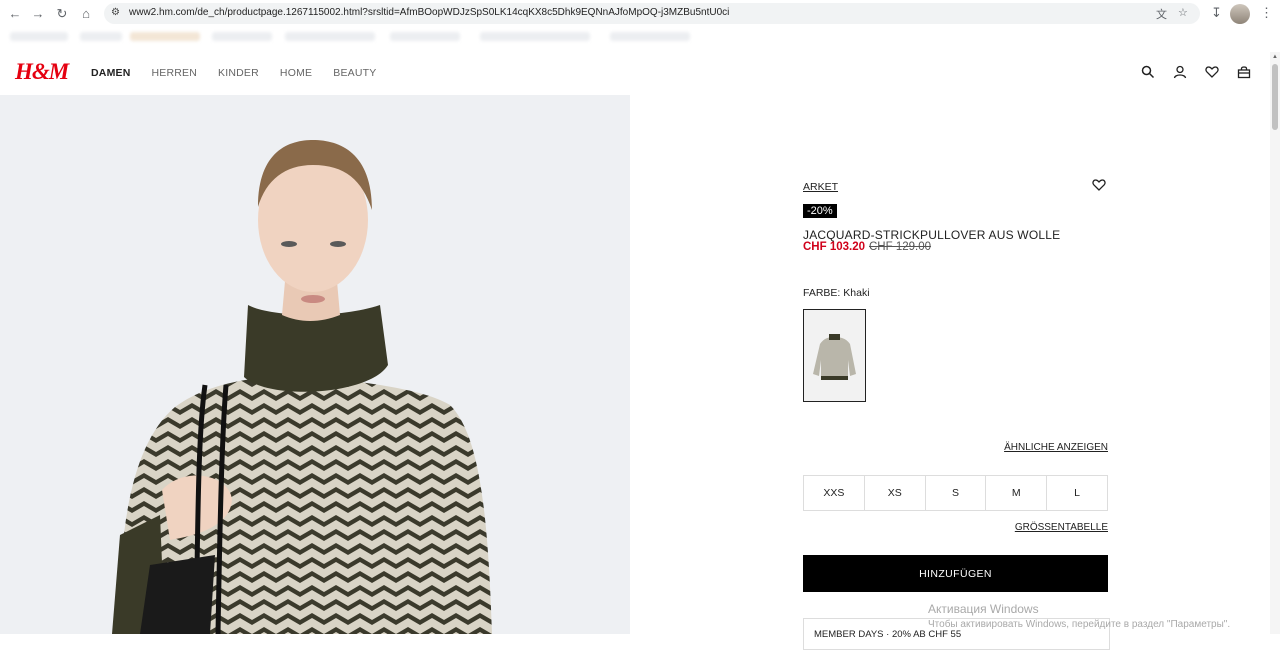 The width and height of the screenshot is (1280, 650). What do you see at coordinates (38, 14) in the screenshot?
I see `forward-icon: →` at bounding box center [38, 14].